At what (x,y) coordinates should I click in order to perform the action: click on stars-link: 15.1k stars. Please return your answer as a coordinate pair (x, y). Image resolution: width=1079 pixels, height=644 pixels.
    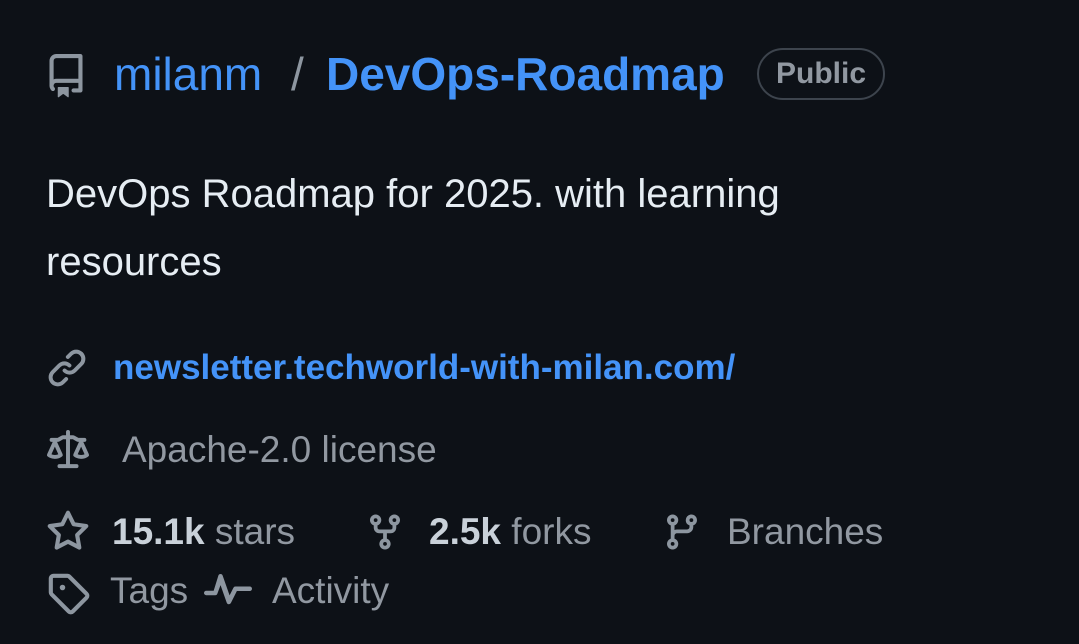
    Looking at the image, I should click on (203, 532).